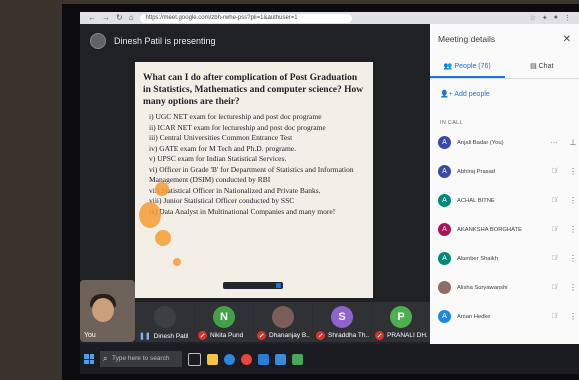 The width and height of the screenshot is (579, 380). What do you see at coordinates (533, 18) in the screenshot?
I see `star-icon: ☆` at bounding box center [533, 18].